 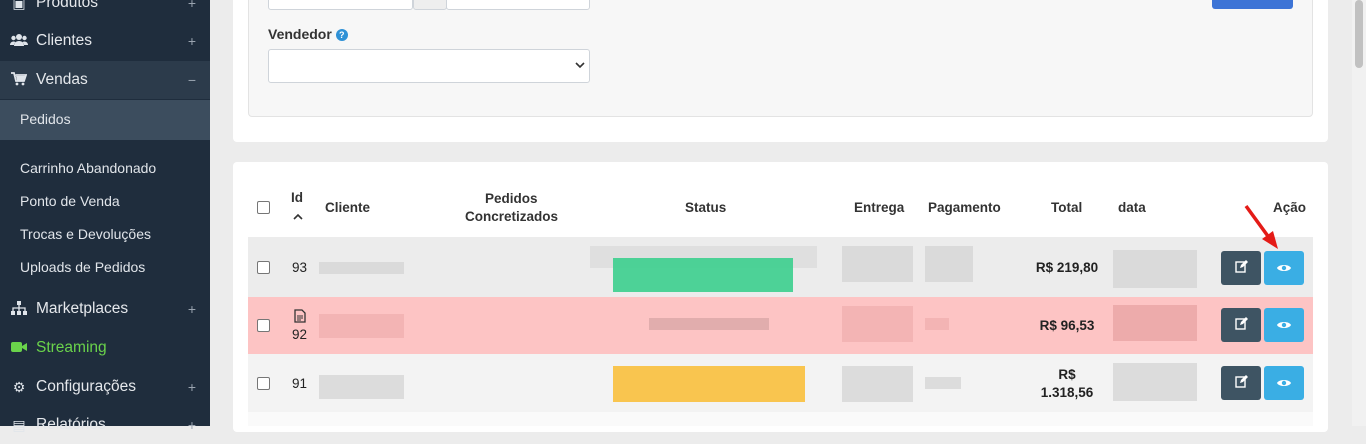 I want to click on help-icon: ?, so click(x=341, y=35).